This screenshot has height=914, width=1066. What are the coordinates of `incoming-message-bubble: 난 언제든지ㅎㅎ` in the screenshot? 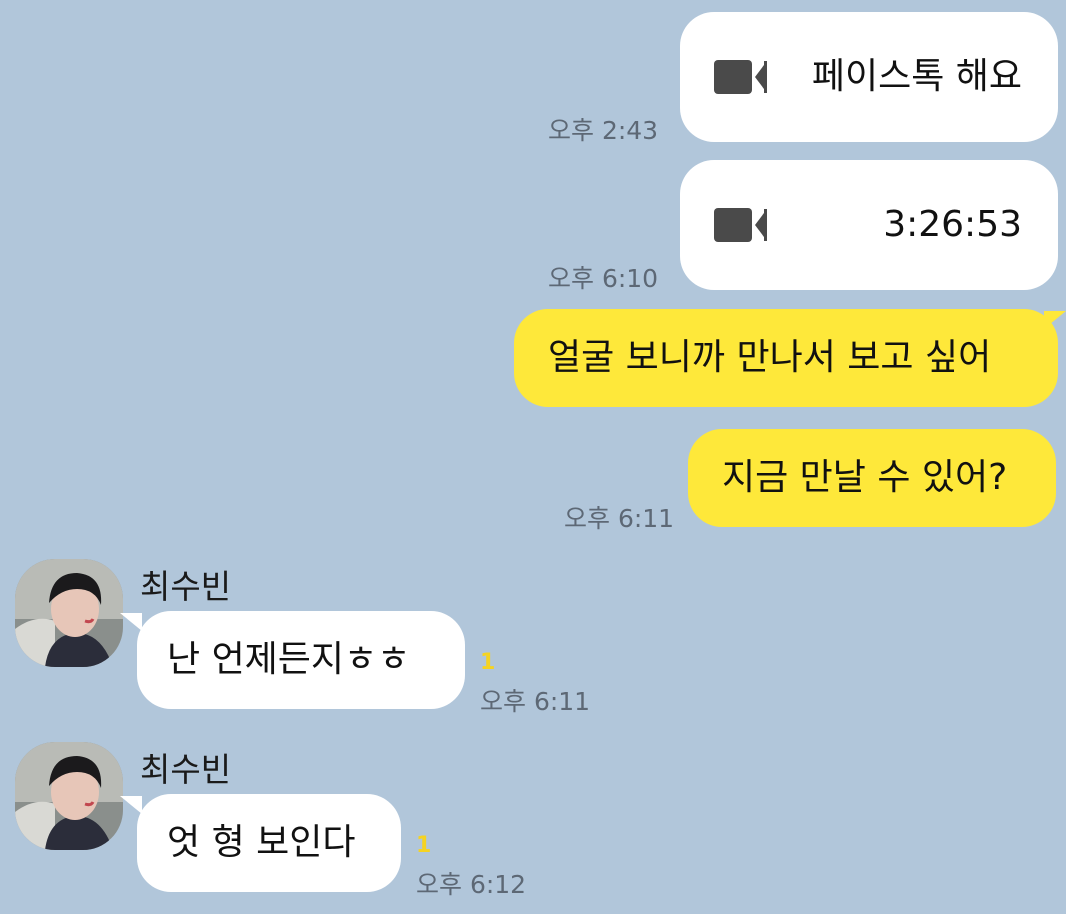 It's located at (301, 660).